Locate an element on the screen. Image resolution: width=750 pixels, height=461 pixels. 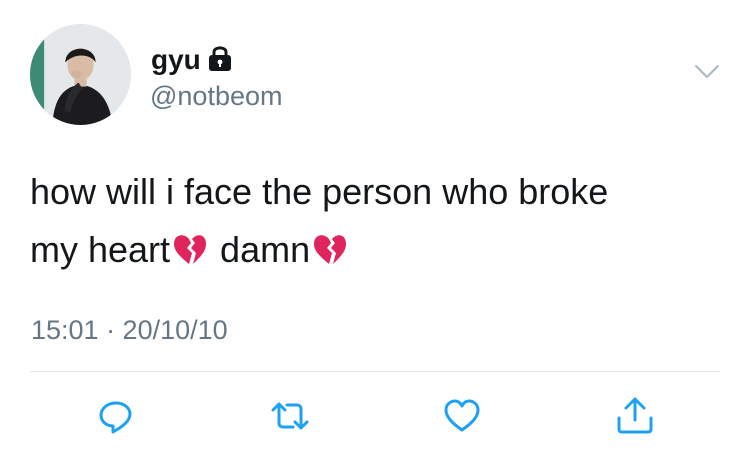
avatar is located at coordinates (80, 74).